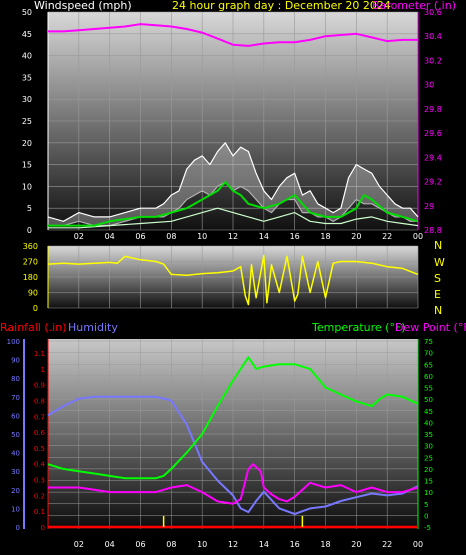 This screenshot has height=555, width=466. Describe the element at coordinates (15, 454) in the screenshot. I see `humidity-y-tick-label: 40` at that location.